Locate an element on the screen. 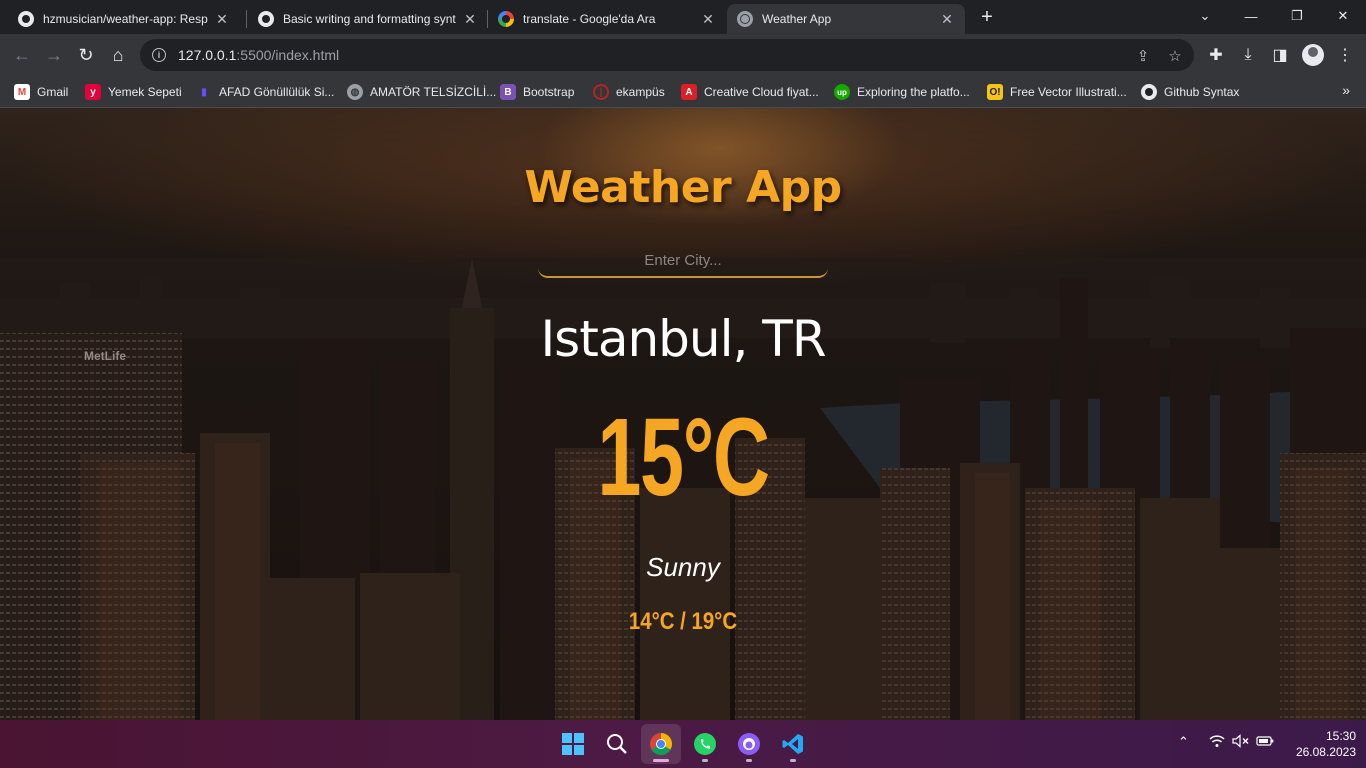 This screenshot has width=1366, height=768. address-bar: i 127.0.0.1:5500/index.html ⇪ ☆ is located at coordinates (667, 55).